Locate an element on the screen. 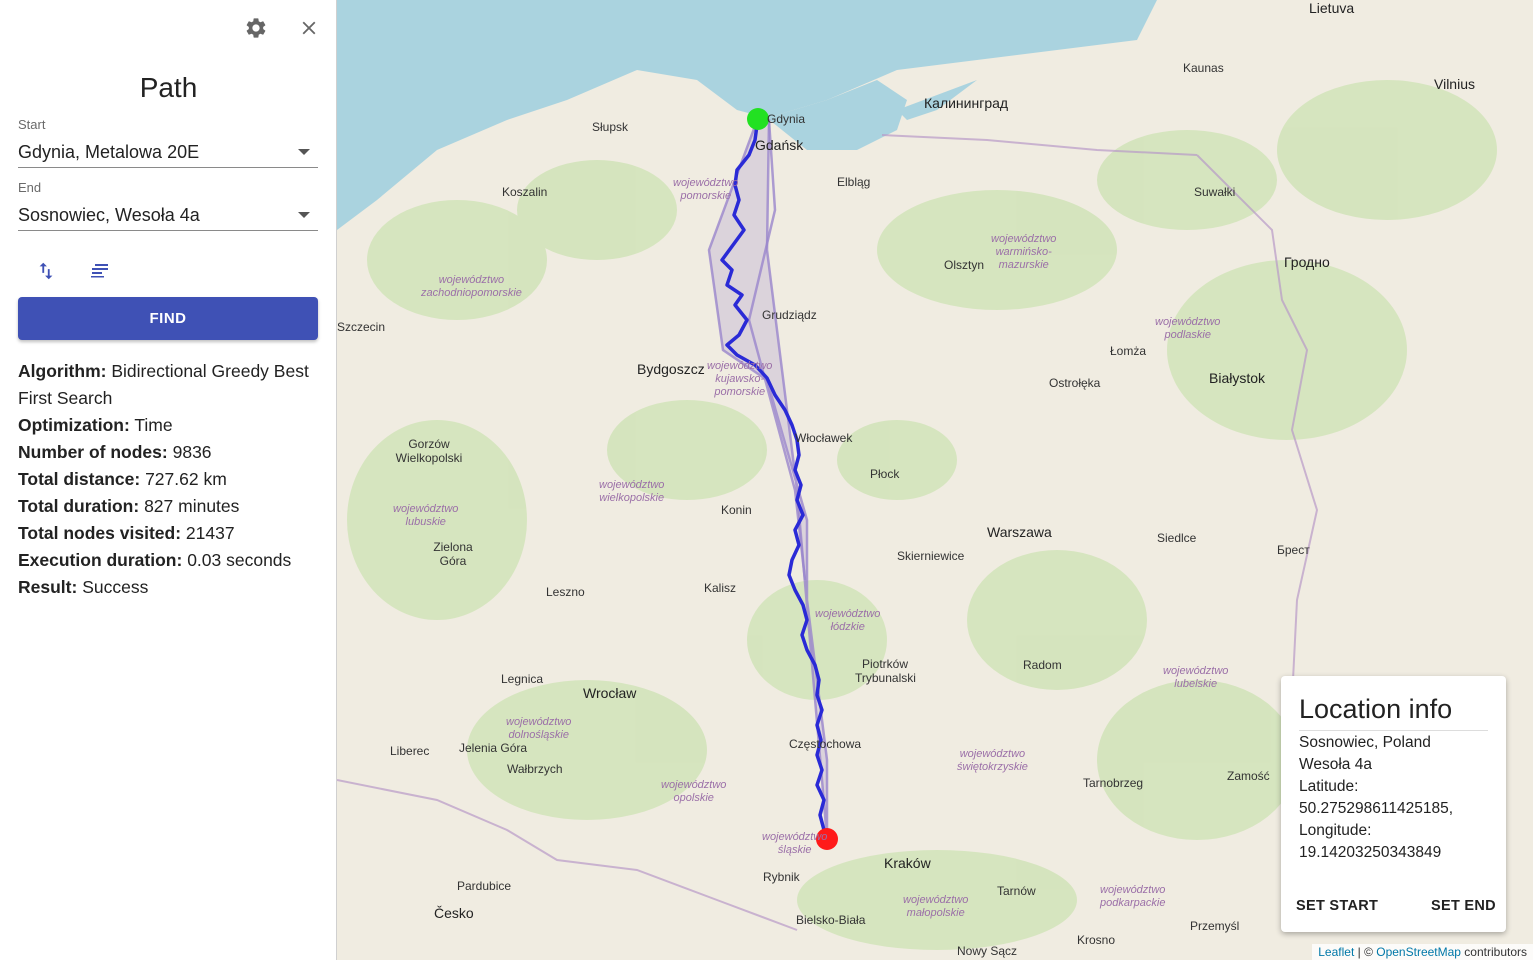 Image resolution: width=1533 pixels, height=960 pixels. region-label: województwo kujawsko-pomorskie is located at coordinates (740, 379).